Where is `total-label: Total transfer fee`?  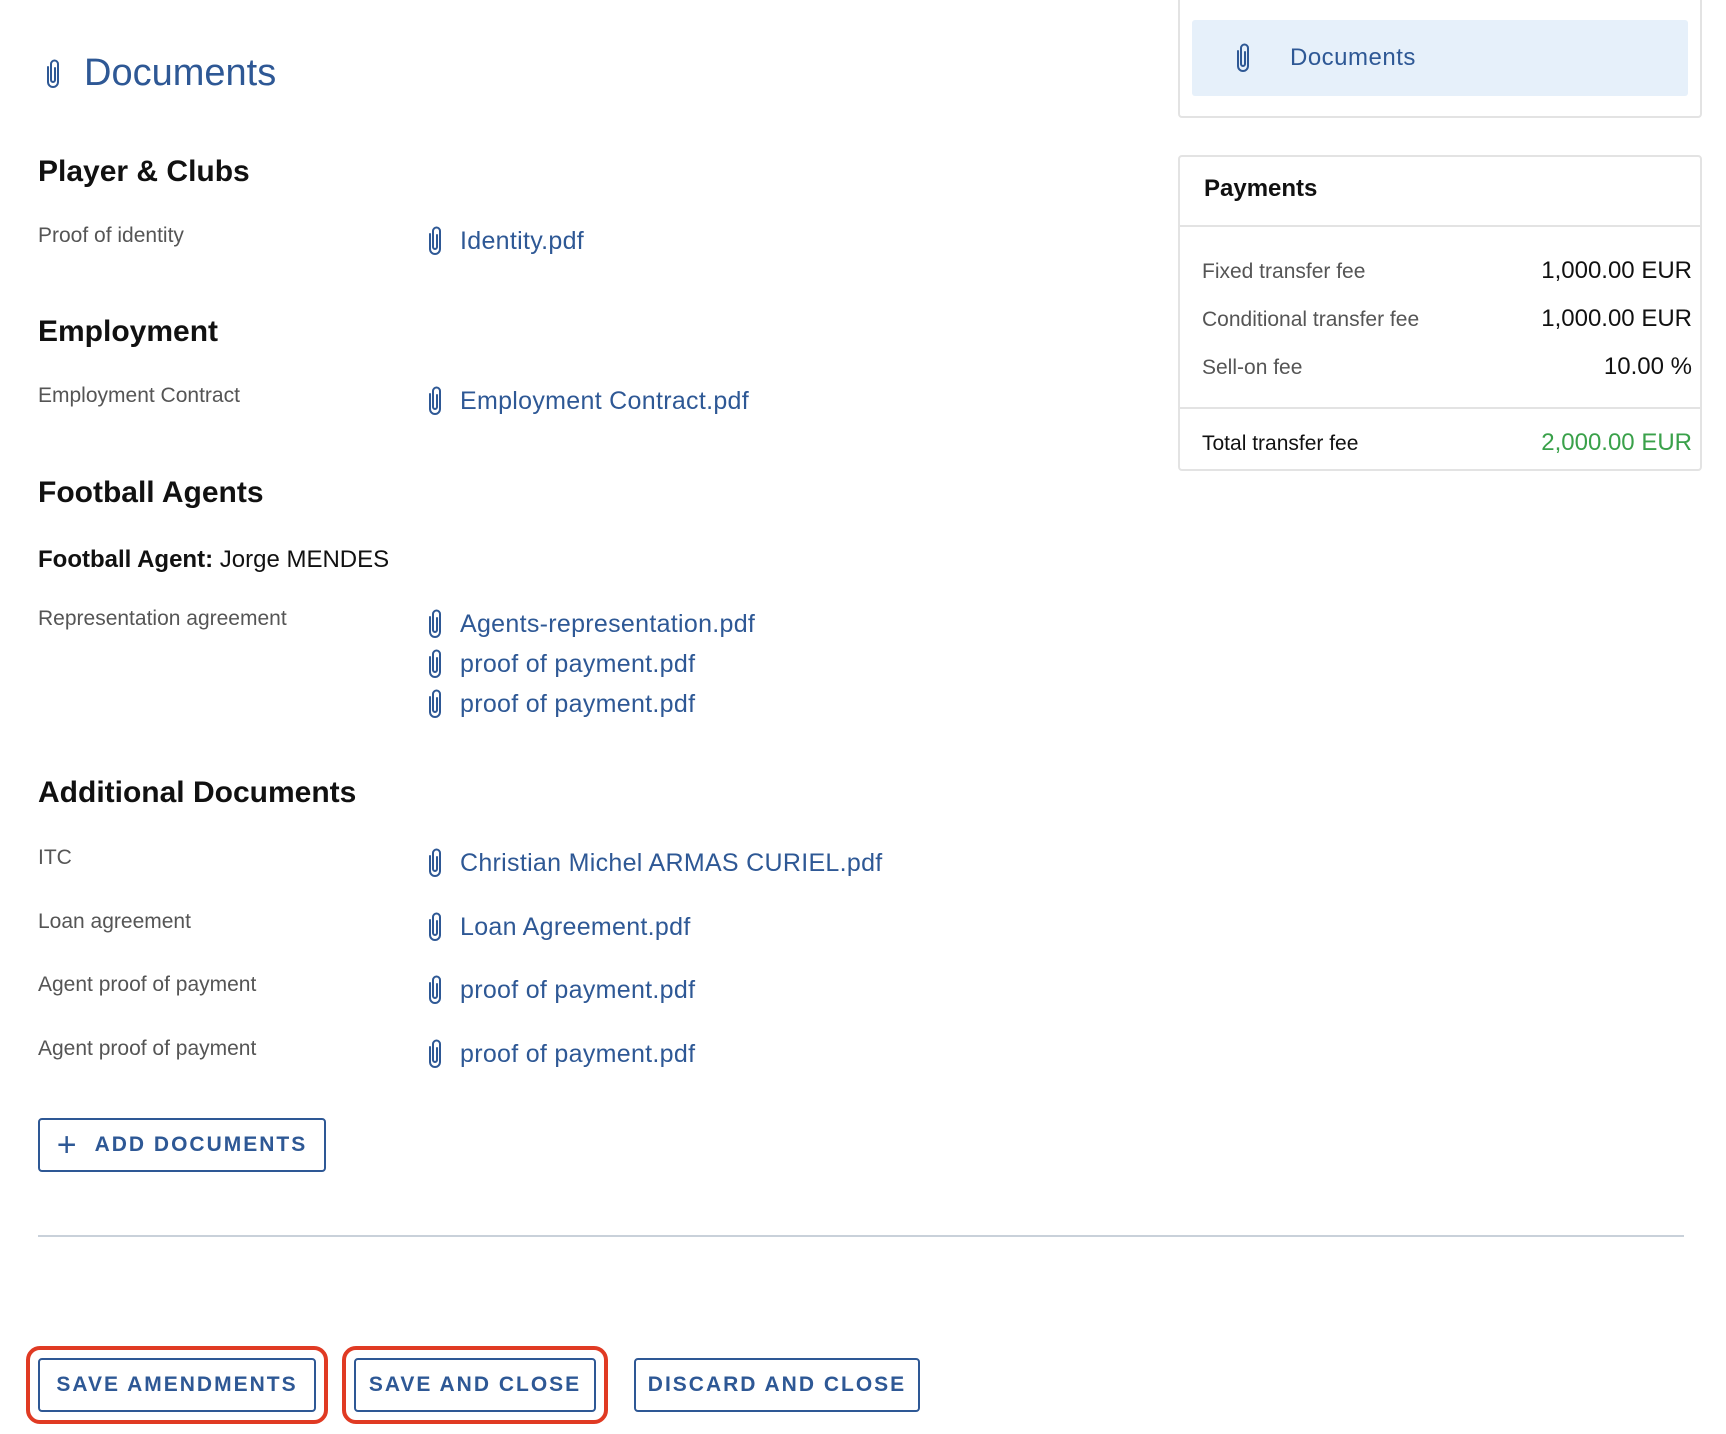 total-label: Total transfer fee is located at coordinates (1280, 443).